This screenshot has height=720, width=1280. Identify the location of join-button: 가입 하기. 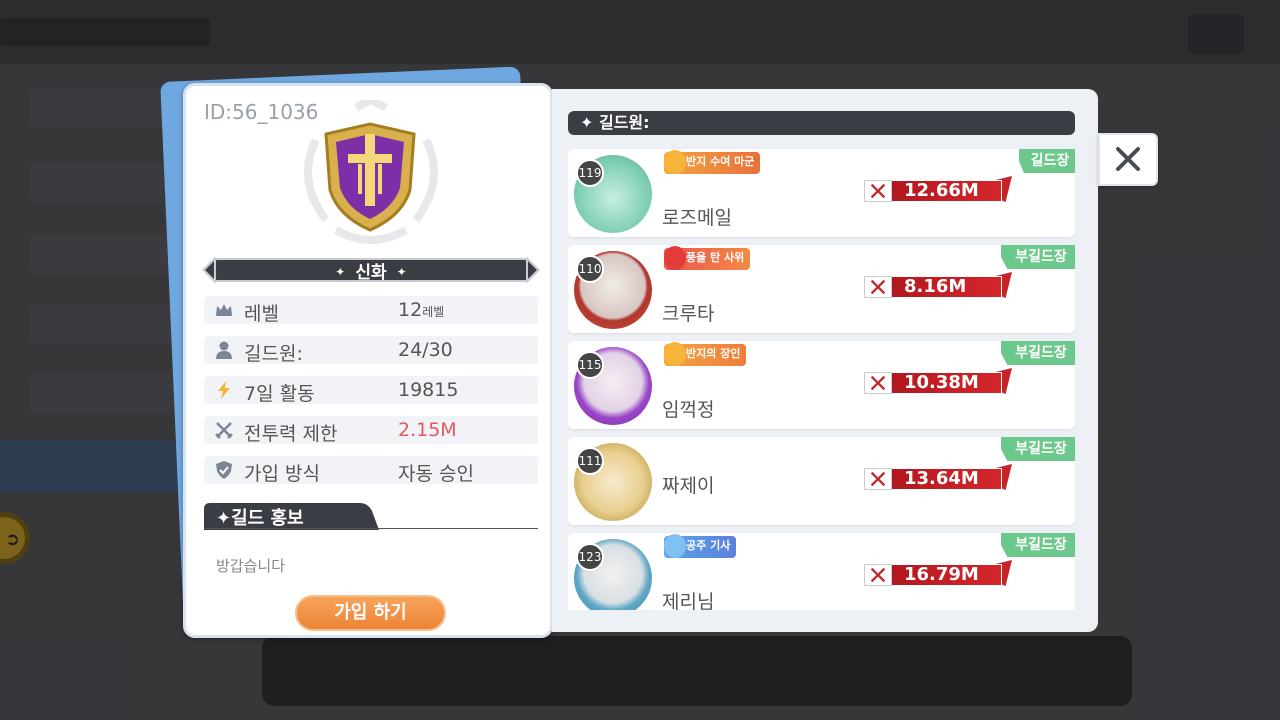
(370, 613).